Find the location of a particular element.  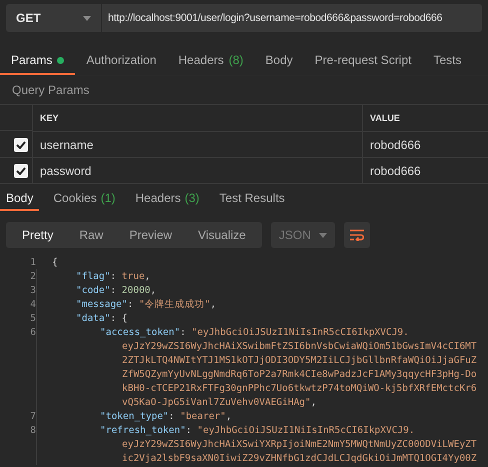

wrap-lines-button is located at coordinates (357, 235).